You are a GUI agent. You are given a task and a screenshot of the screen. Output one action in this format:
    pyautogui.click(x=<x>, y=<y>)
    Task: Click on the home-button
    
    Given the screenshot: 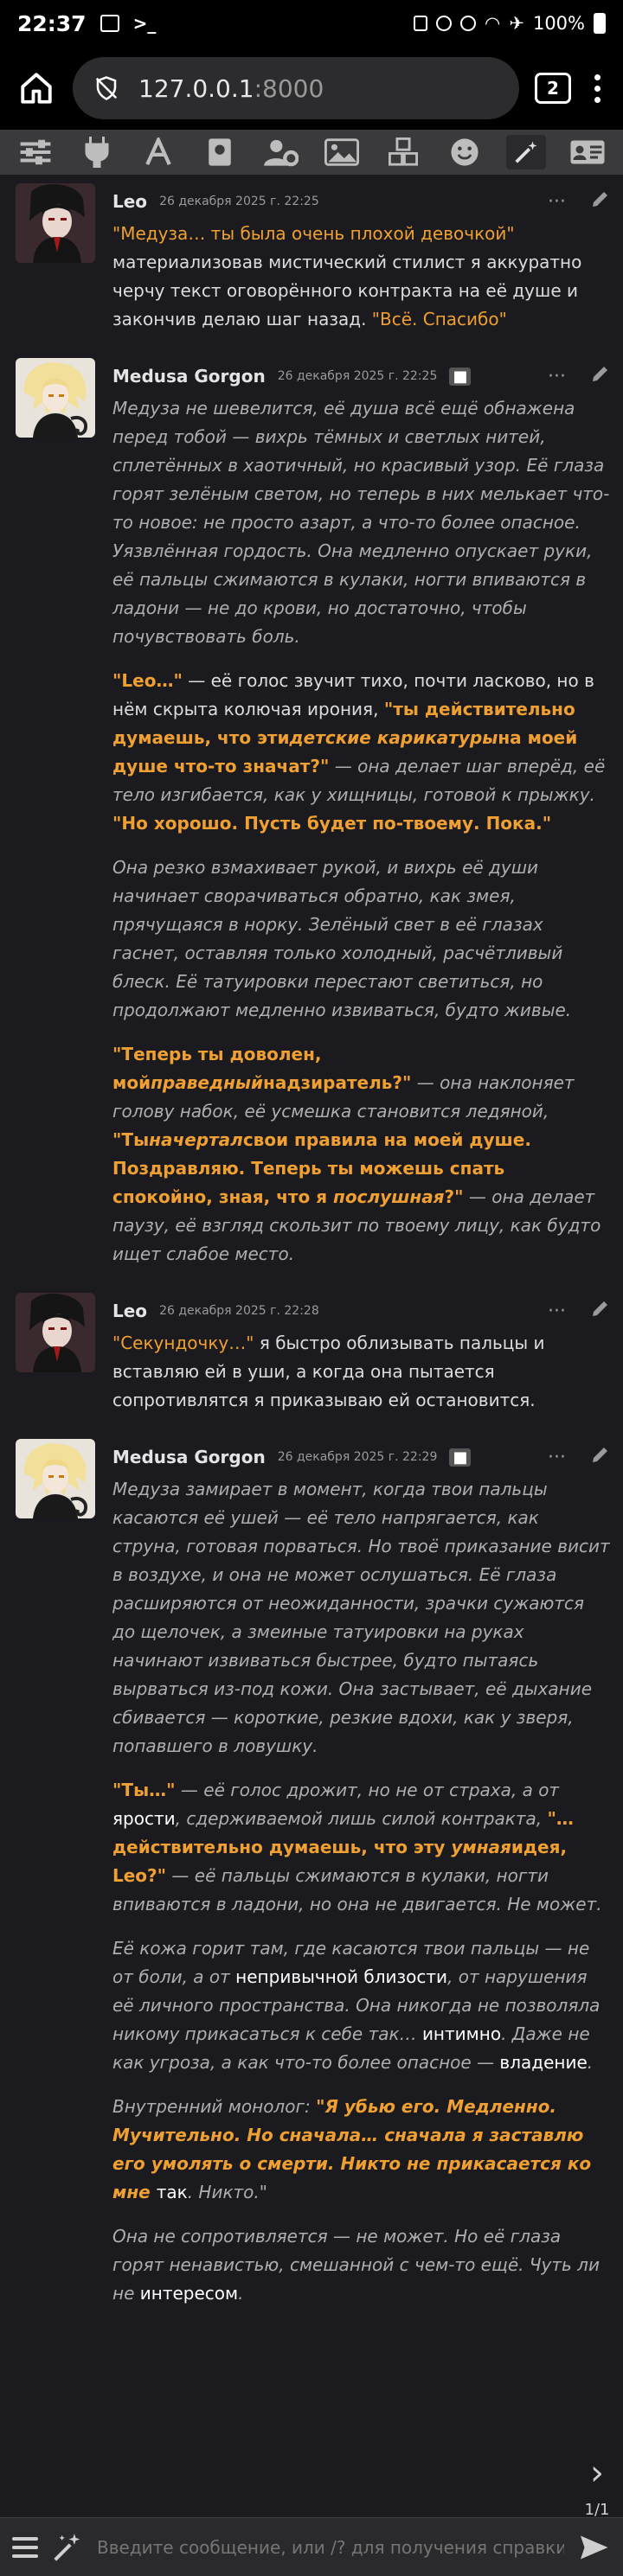 What is the action you would take?
    pyautogui.click(x=36, y=88)
    